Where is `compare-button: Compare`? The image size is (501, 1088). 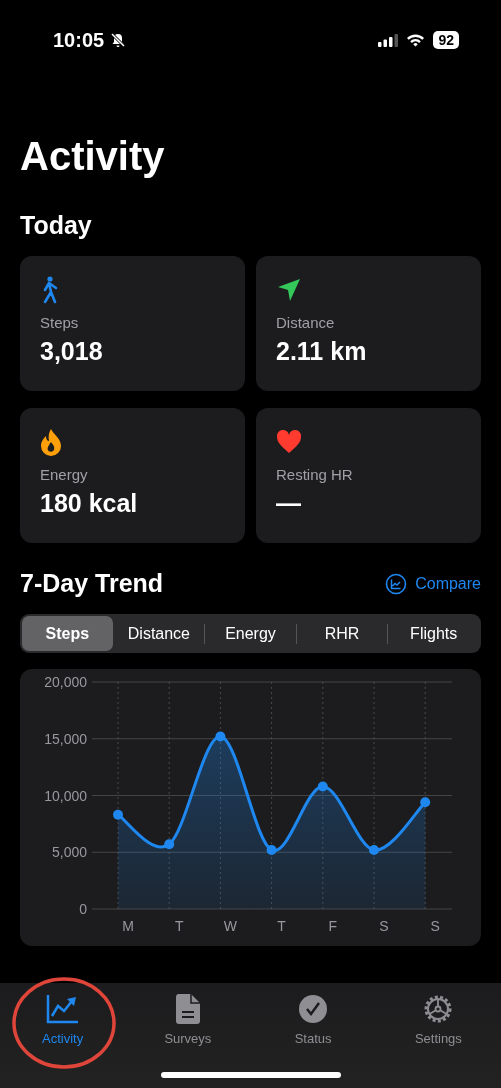
compare-button: Compare is located at coordinates (433, 583).